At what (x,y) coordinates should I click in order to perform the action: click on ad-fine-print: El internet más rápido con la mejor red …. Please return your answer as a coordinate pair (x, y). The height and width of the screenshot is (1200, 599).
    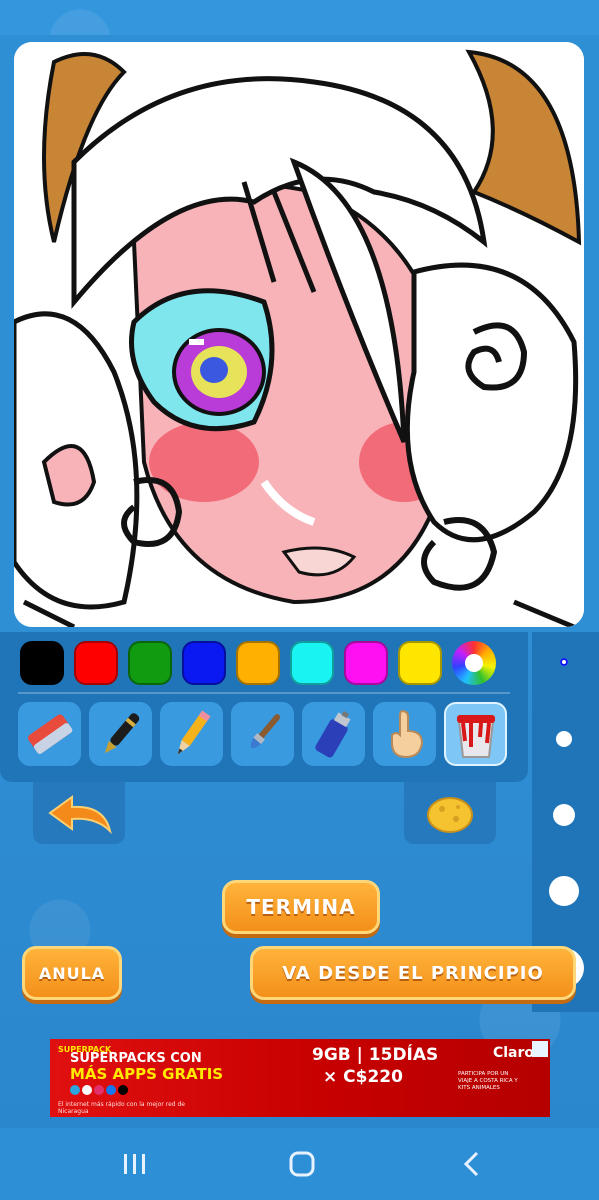
    Looking at the image, I should click on (121, 1108).